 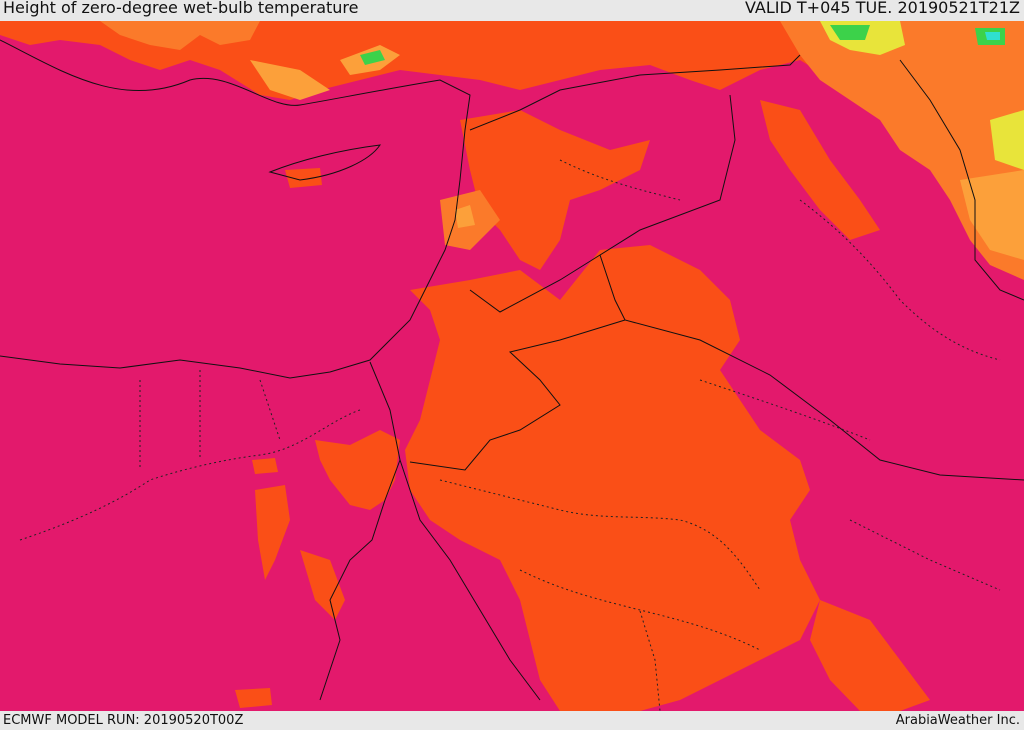 What do you see at coordinates (882, 8) in the screenshot?
I see `valid-time: VALID T+045 TUE. 20190521T21Z` at bounding box center [882, 8].